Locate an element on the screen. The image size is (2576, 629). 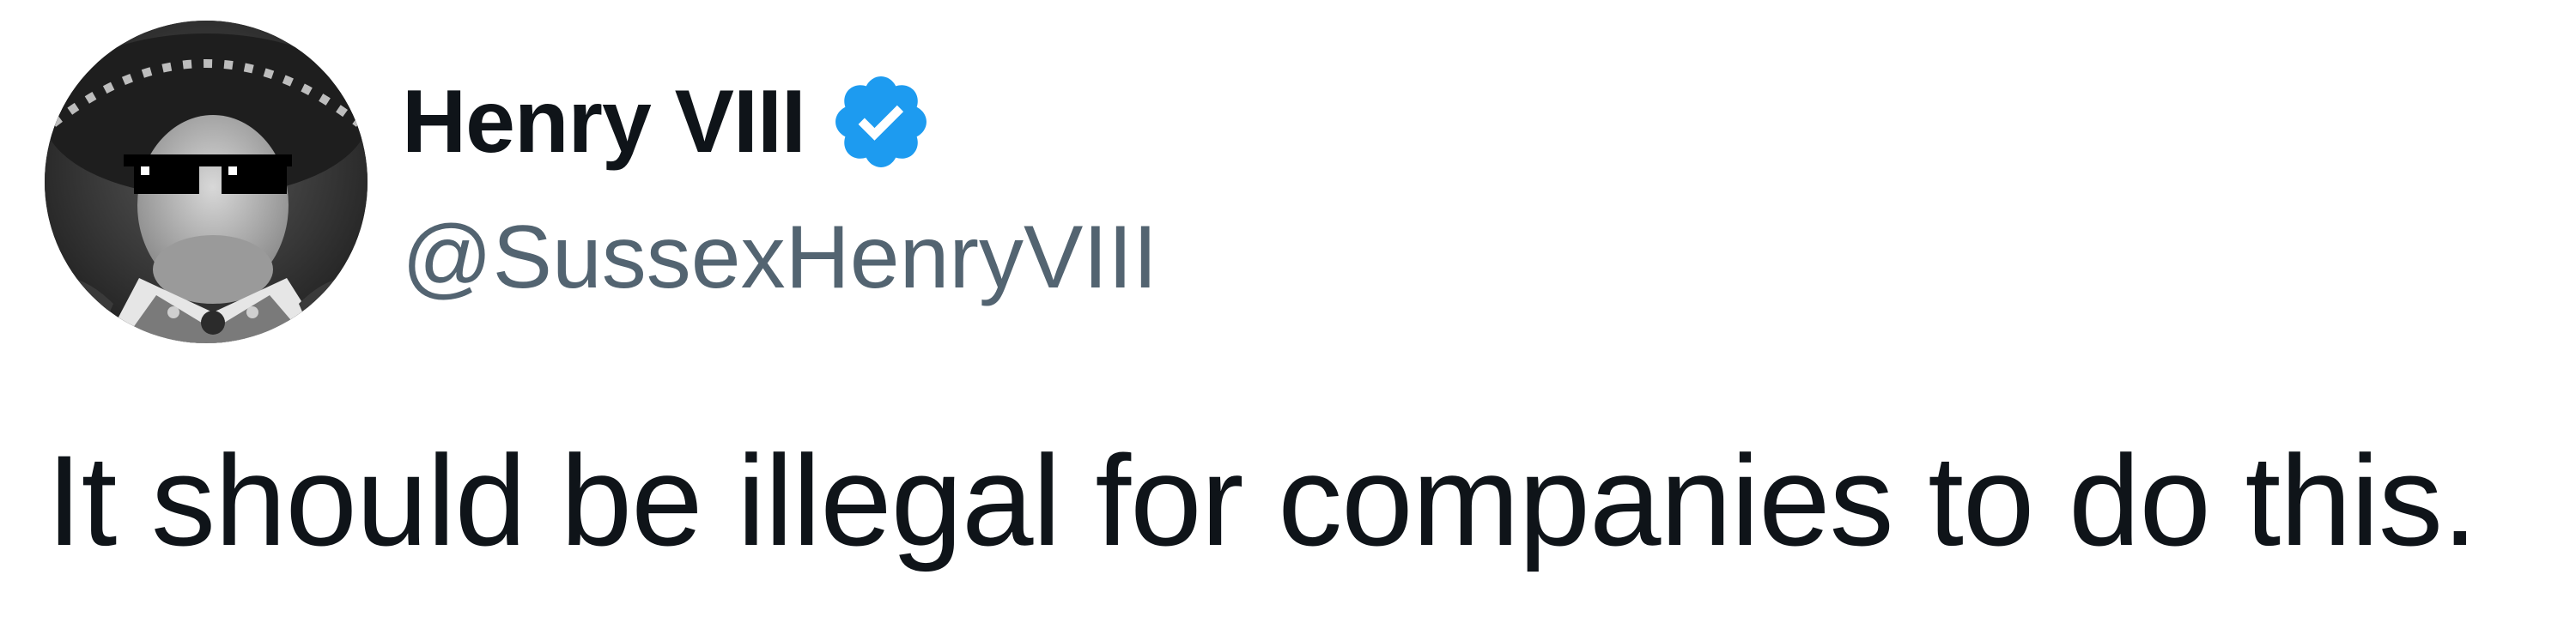
name-row: Henry VIII is located at coordinates (779, 122).